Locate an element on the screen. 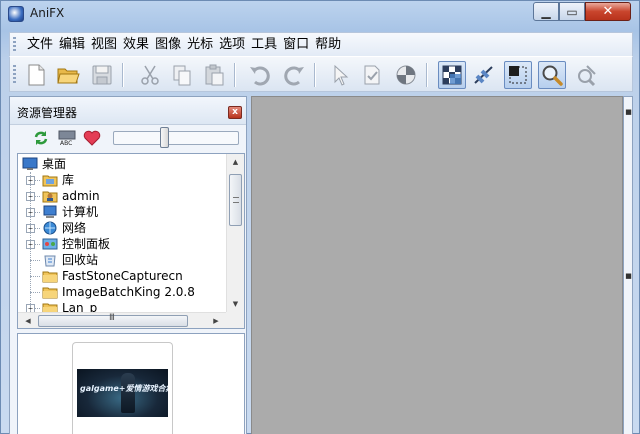 The width and height of the screenshot is (640, 434). tree-node-label: 桌面 is located at coordinates (54, 164).